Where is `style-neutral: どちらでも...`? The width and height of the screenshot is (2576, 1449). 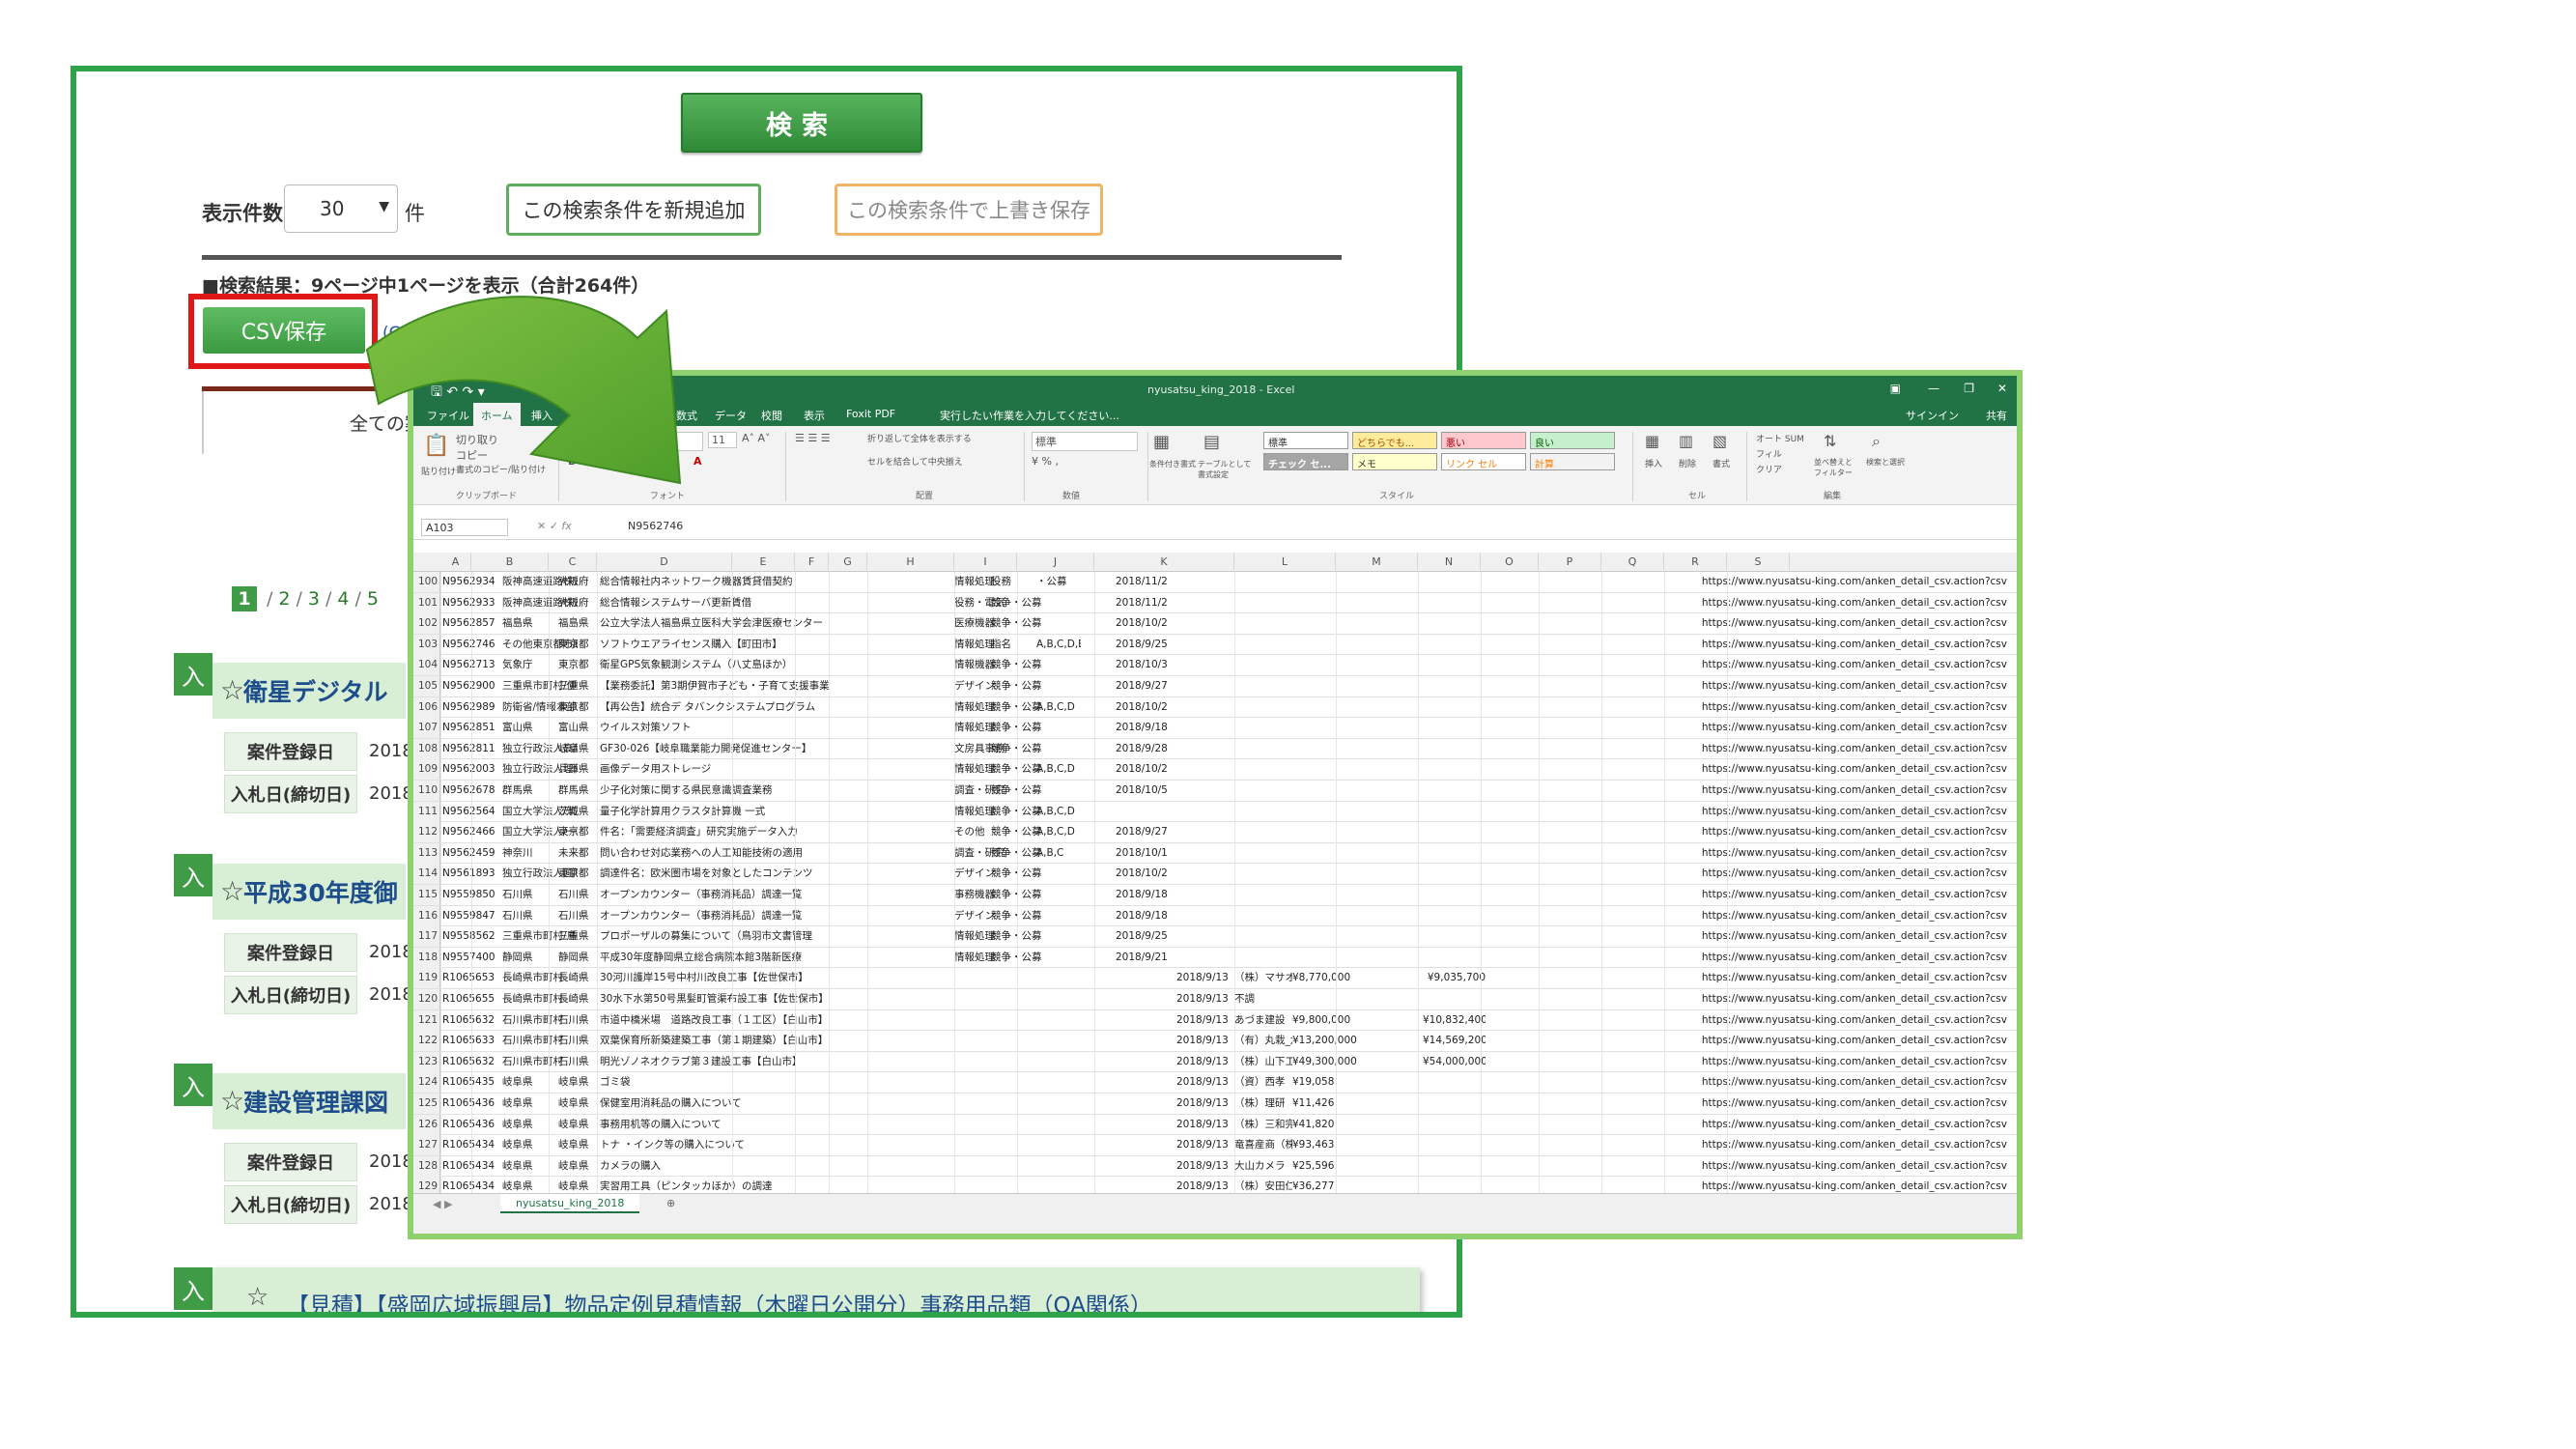 style-neutral: どちらでも... is located at coordinates (1394, 440).